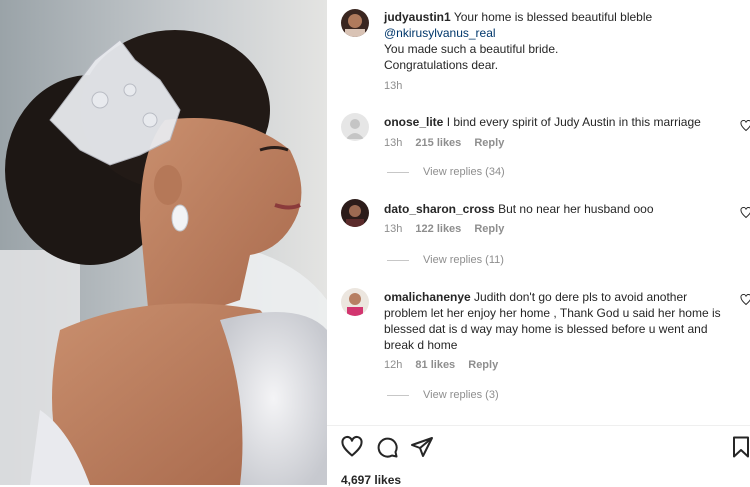 The height and width of the screenshot is (487, 750). I want to click on view-replies-button: View replies (3), so click(443, 395).